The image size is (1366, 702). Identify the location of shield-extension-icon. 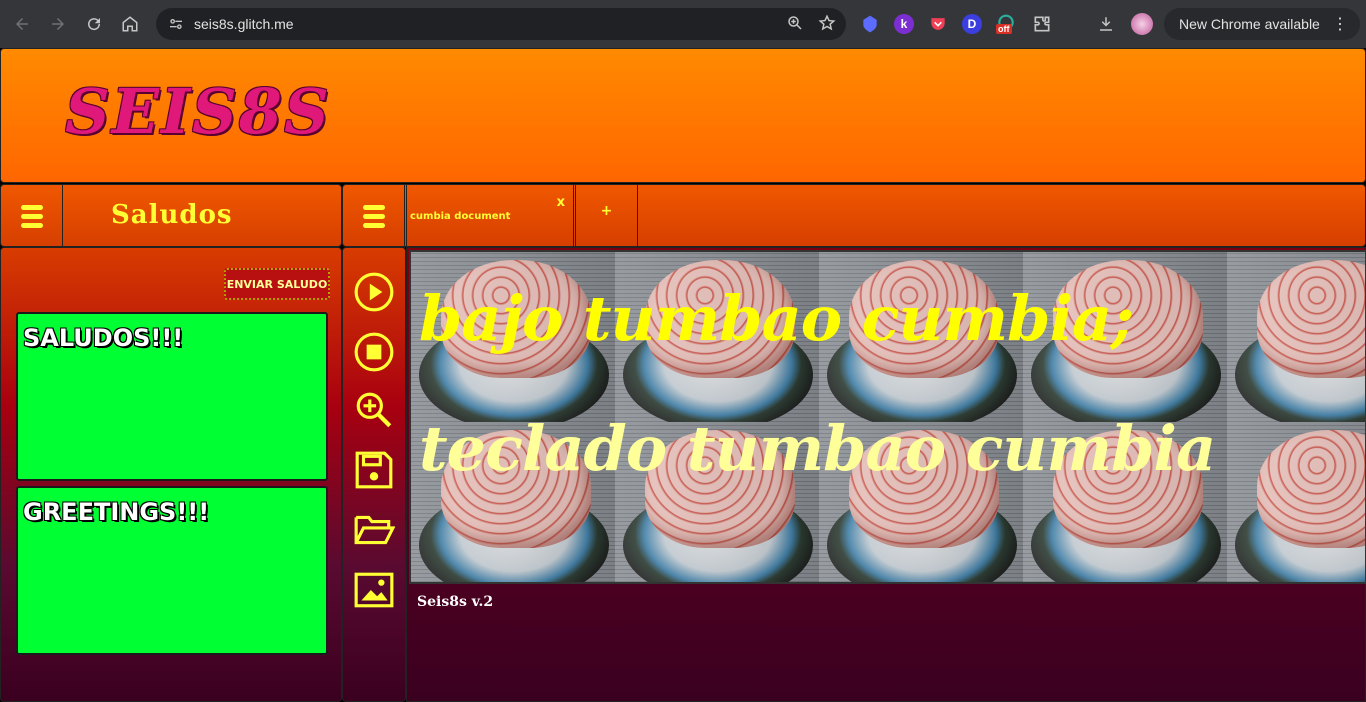
(870, 24).